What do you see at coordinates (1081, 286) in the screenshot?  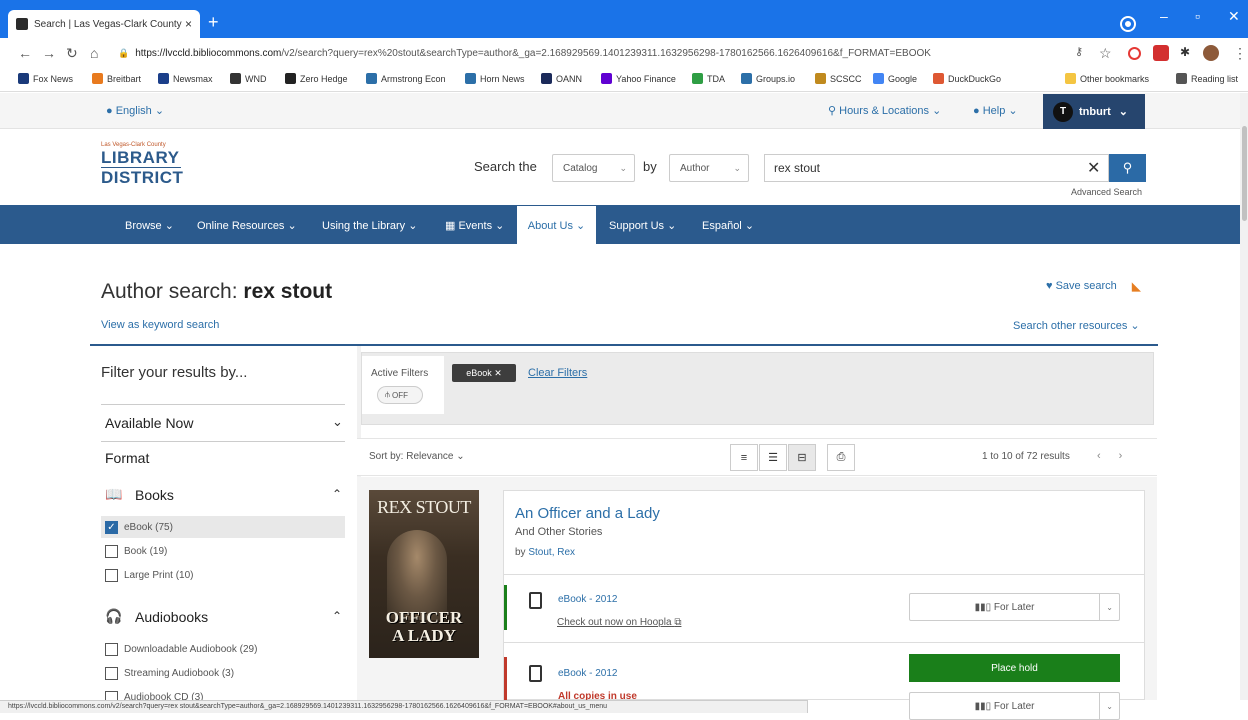 I see `save-search-link: ♥ Save search` at bounding box center [1081, 286].